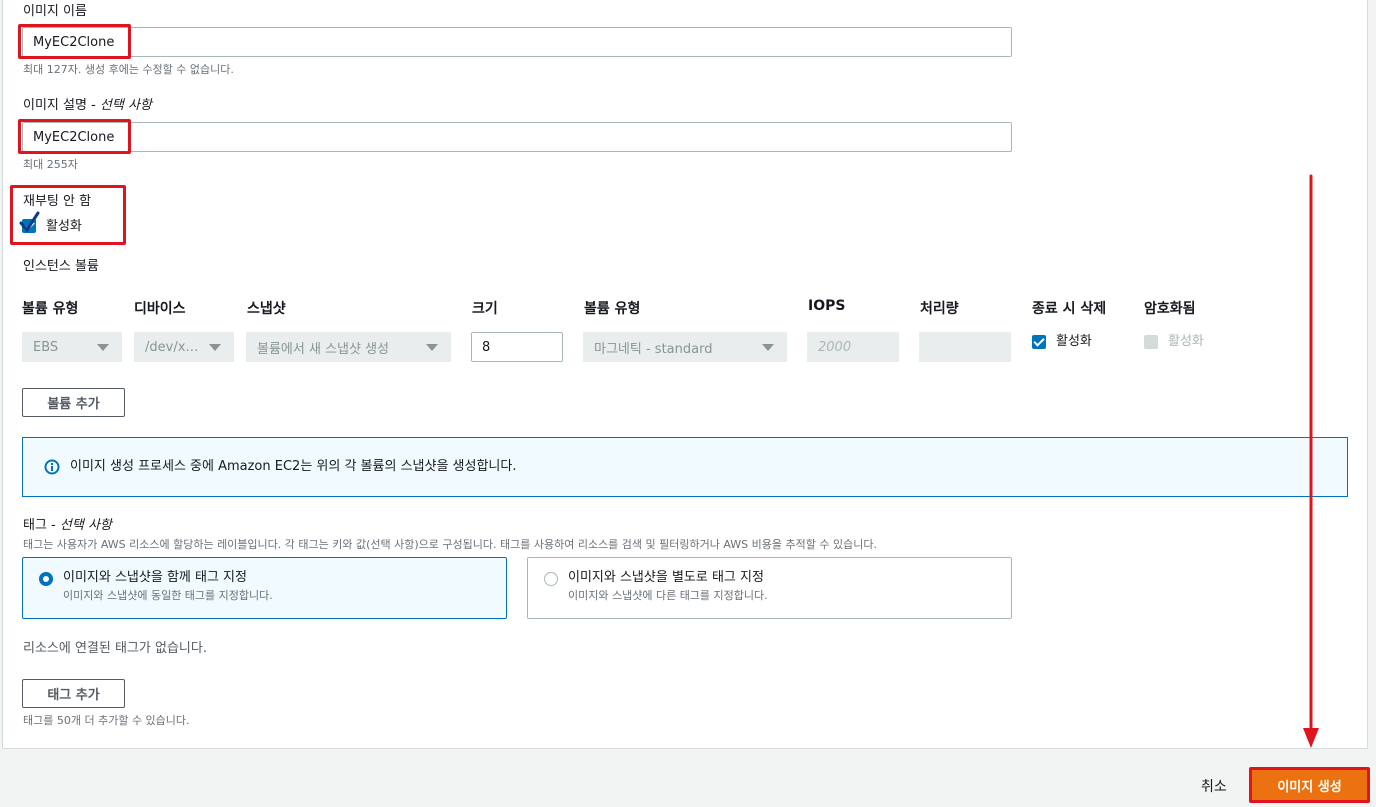 This screenshot has height=807, width=1376. What do you see at coordinates (73, 693) in the screenshot?
I see `add-tag-button: 태그 추가` at bounding box center [73, 693].